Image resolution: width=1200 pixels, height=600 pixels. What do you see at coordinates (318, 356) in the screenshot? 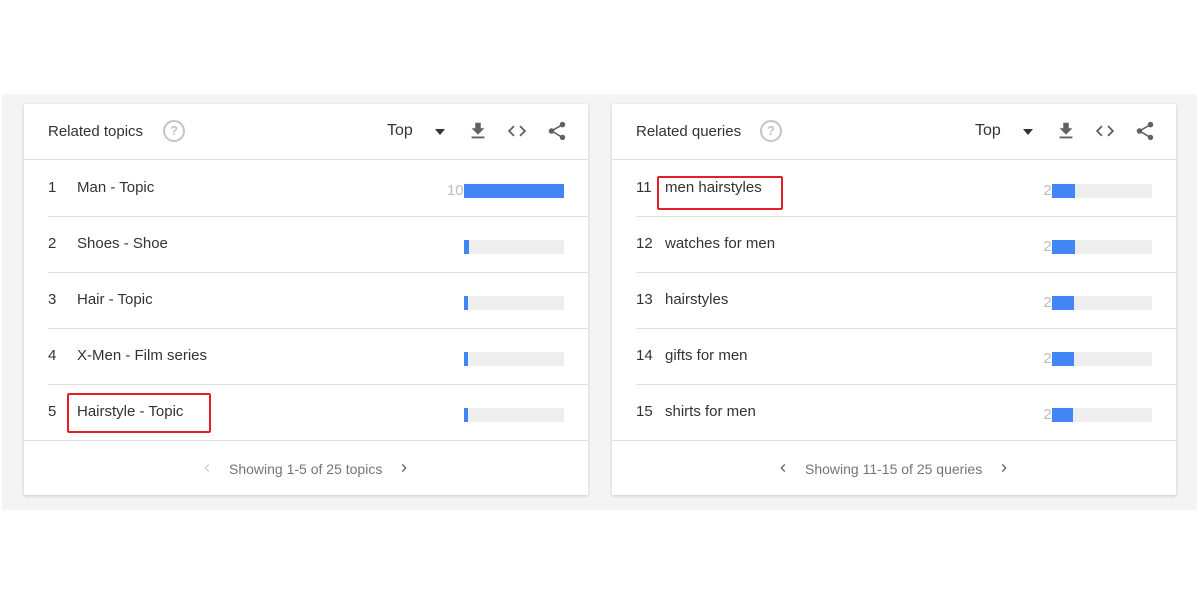
I see `list-item: 4 X-Men - Film series 4` at bounding box center [318, 356].